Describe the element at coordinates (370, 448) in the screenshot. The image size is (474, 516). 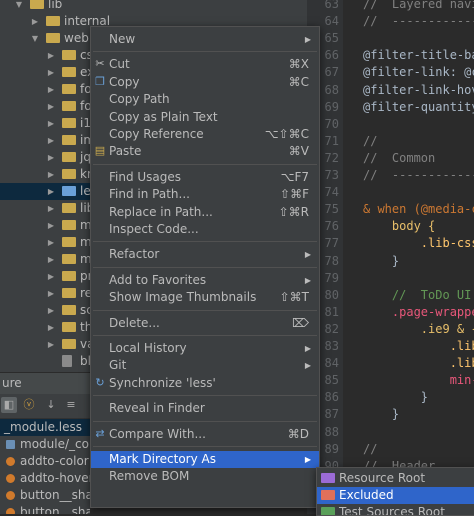
I see `code-line: //` at that location.